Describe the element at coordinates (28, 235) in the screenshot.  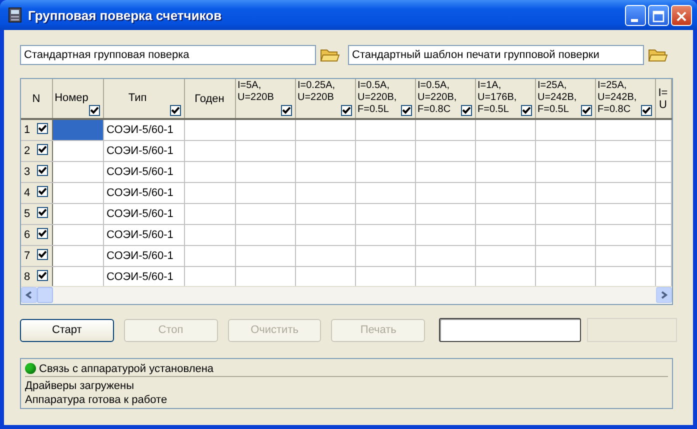
I see `row-number: 6` at that location.